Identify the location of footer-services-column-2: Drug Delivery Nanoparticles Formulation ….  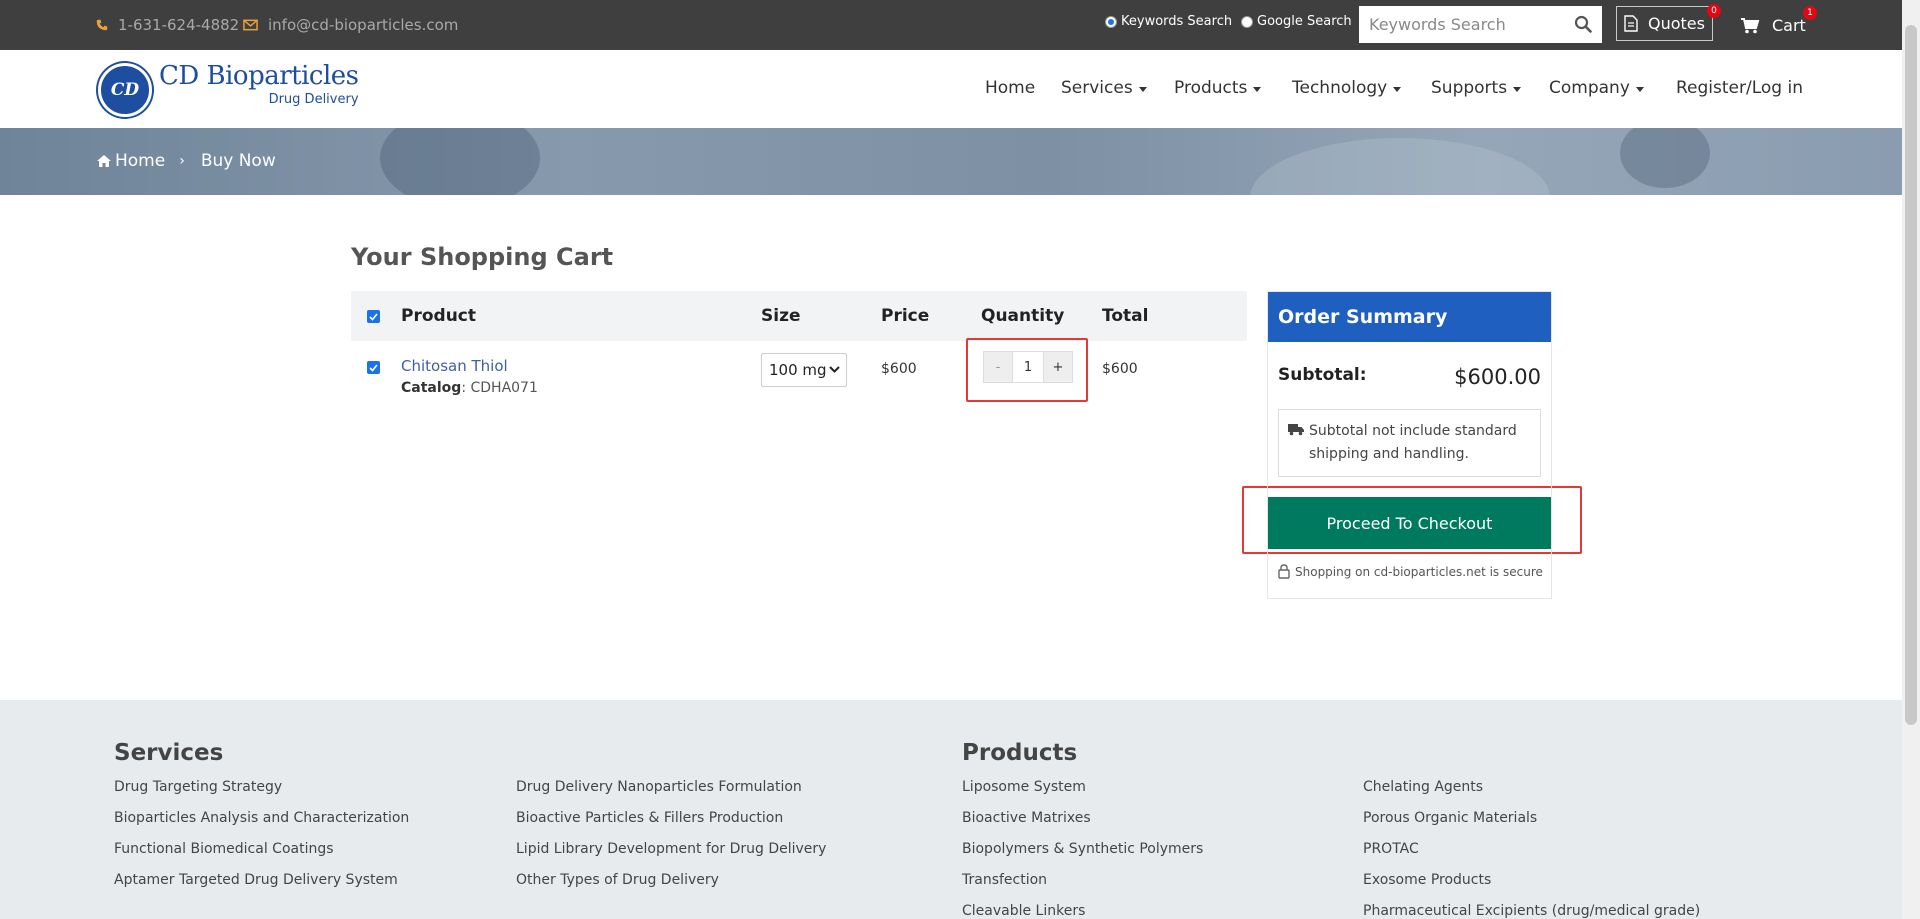
(671, 840).